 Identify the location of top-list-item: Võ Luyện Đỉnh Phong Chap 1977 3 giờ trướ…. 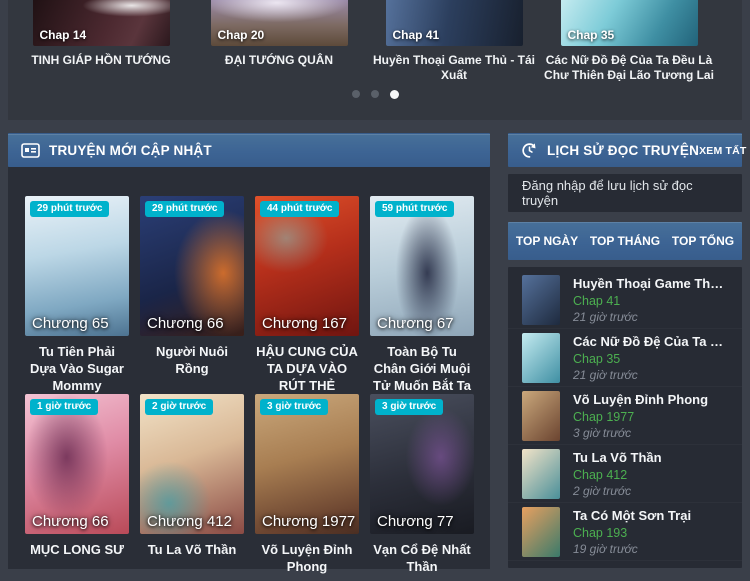
(625, 416).